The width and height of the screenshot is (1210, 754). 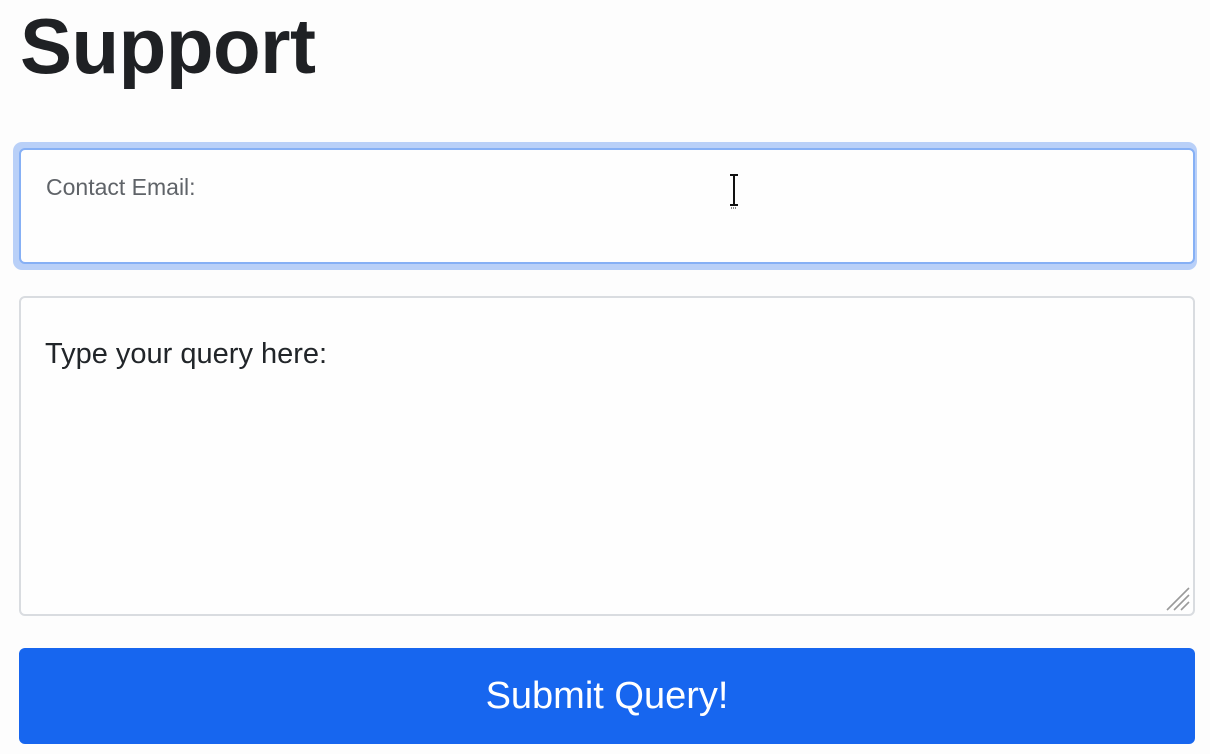 I want to click on submit-button: Submit Query!, so click(x=607, y=696).